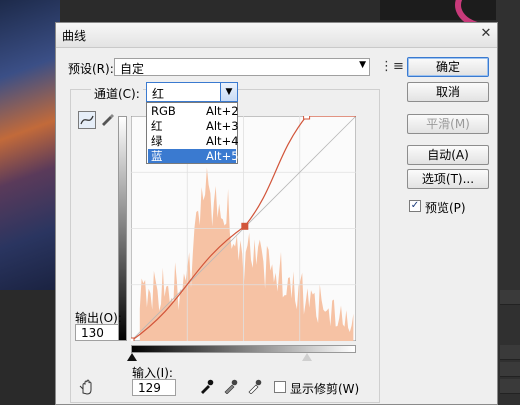 The image size is (520, 405). I want to click on option-shortcut: Alt+3, so click(222, 126).